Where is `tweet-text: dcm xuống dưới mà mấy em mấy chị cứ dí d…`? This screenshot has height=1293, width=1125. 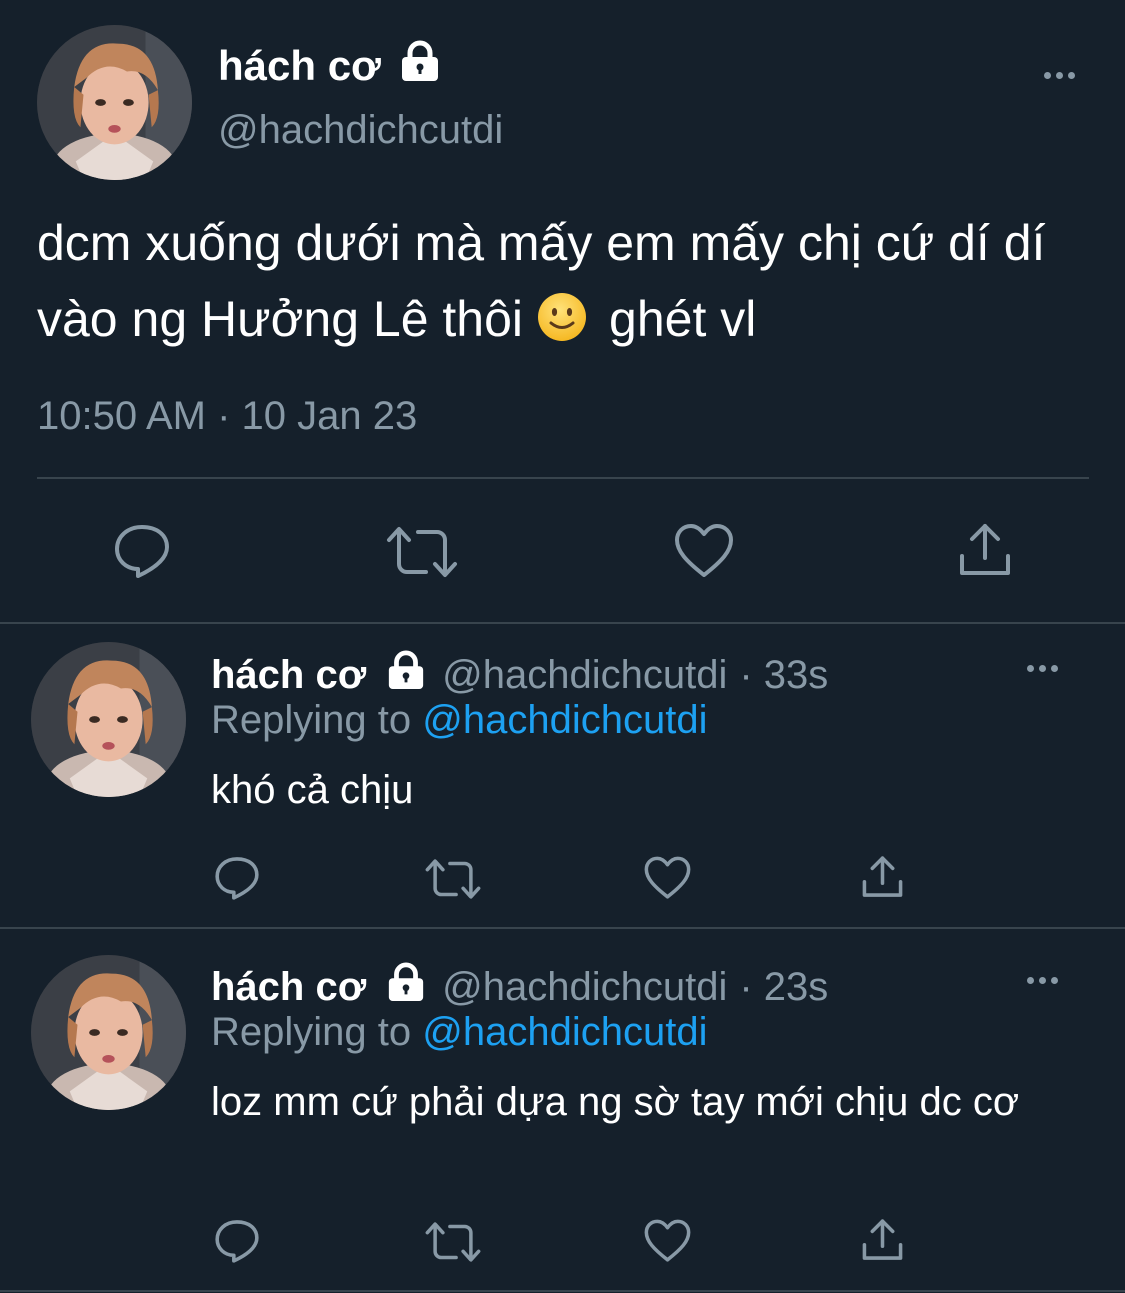
tweet-text: dcm xuống dưới mà mấy em mấy chị cứ dí d… is located at coordinates (567, 284).